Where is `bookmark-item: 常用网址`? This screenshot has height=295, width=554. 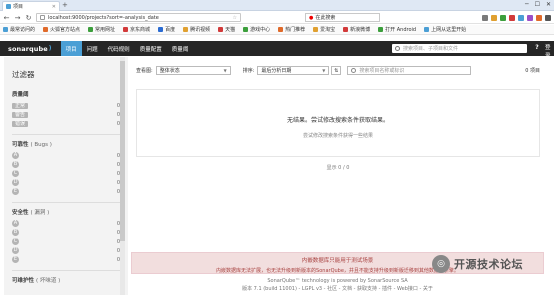
bookmark-item: 常用网址 is located at coordinates (101, 29).